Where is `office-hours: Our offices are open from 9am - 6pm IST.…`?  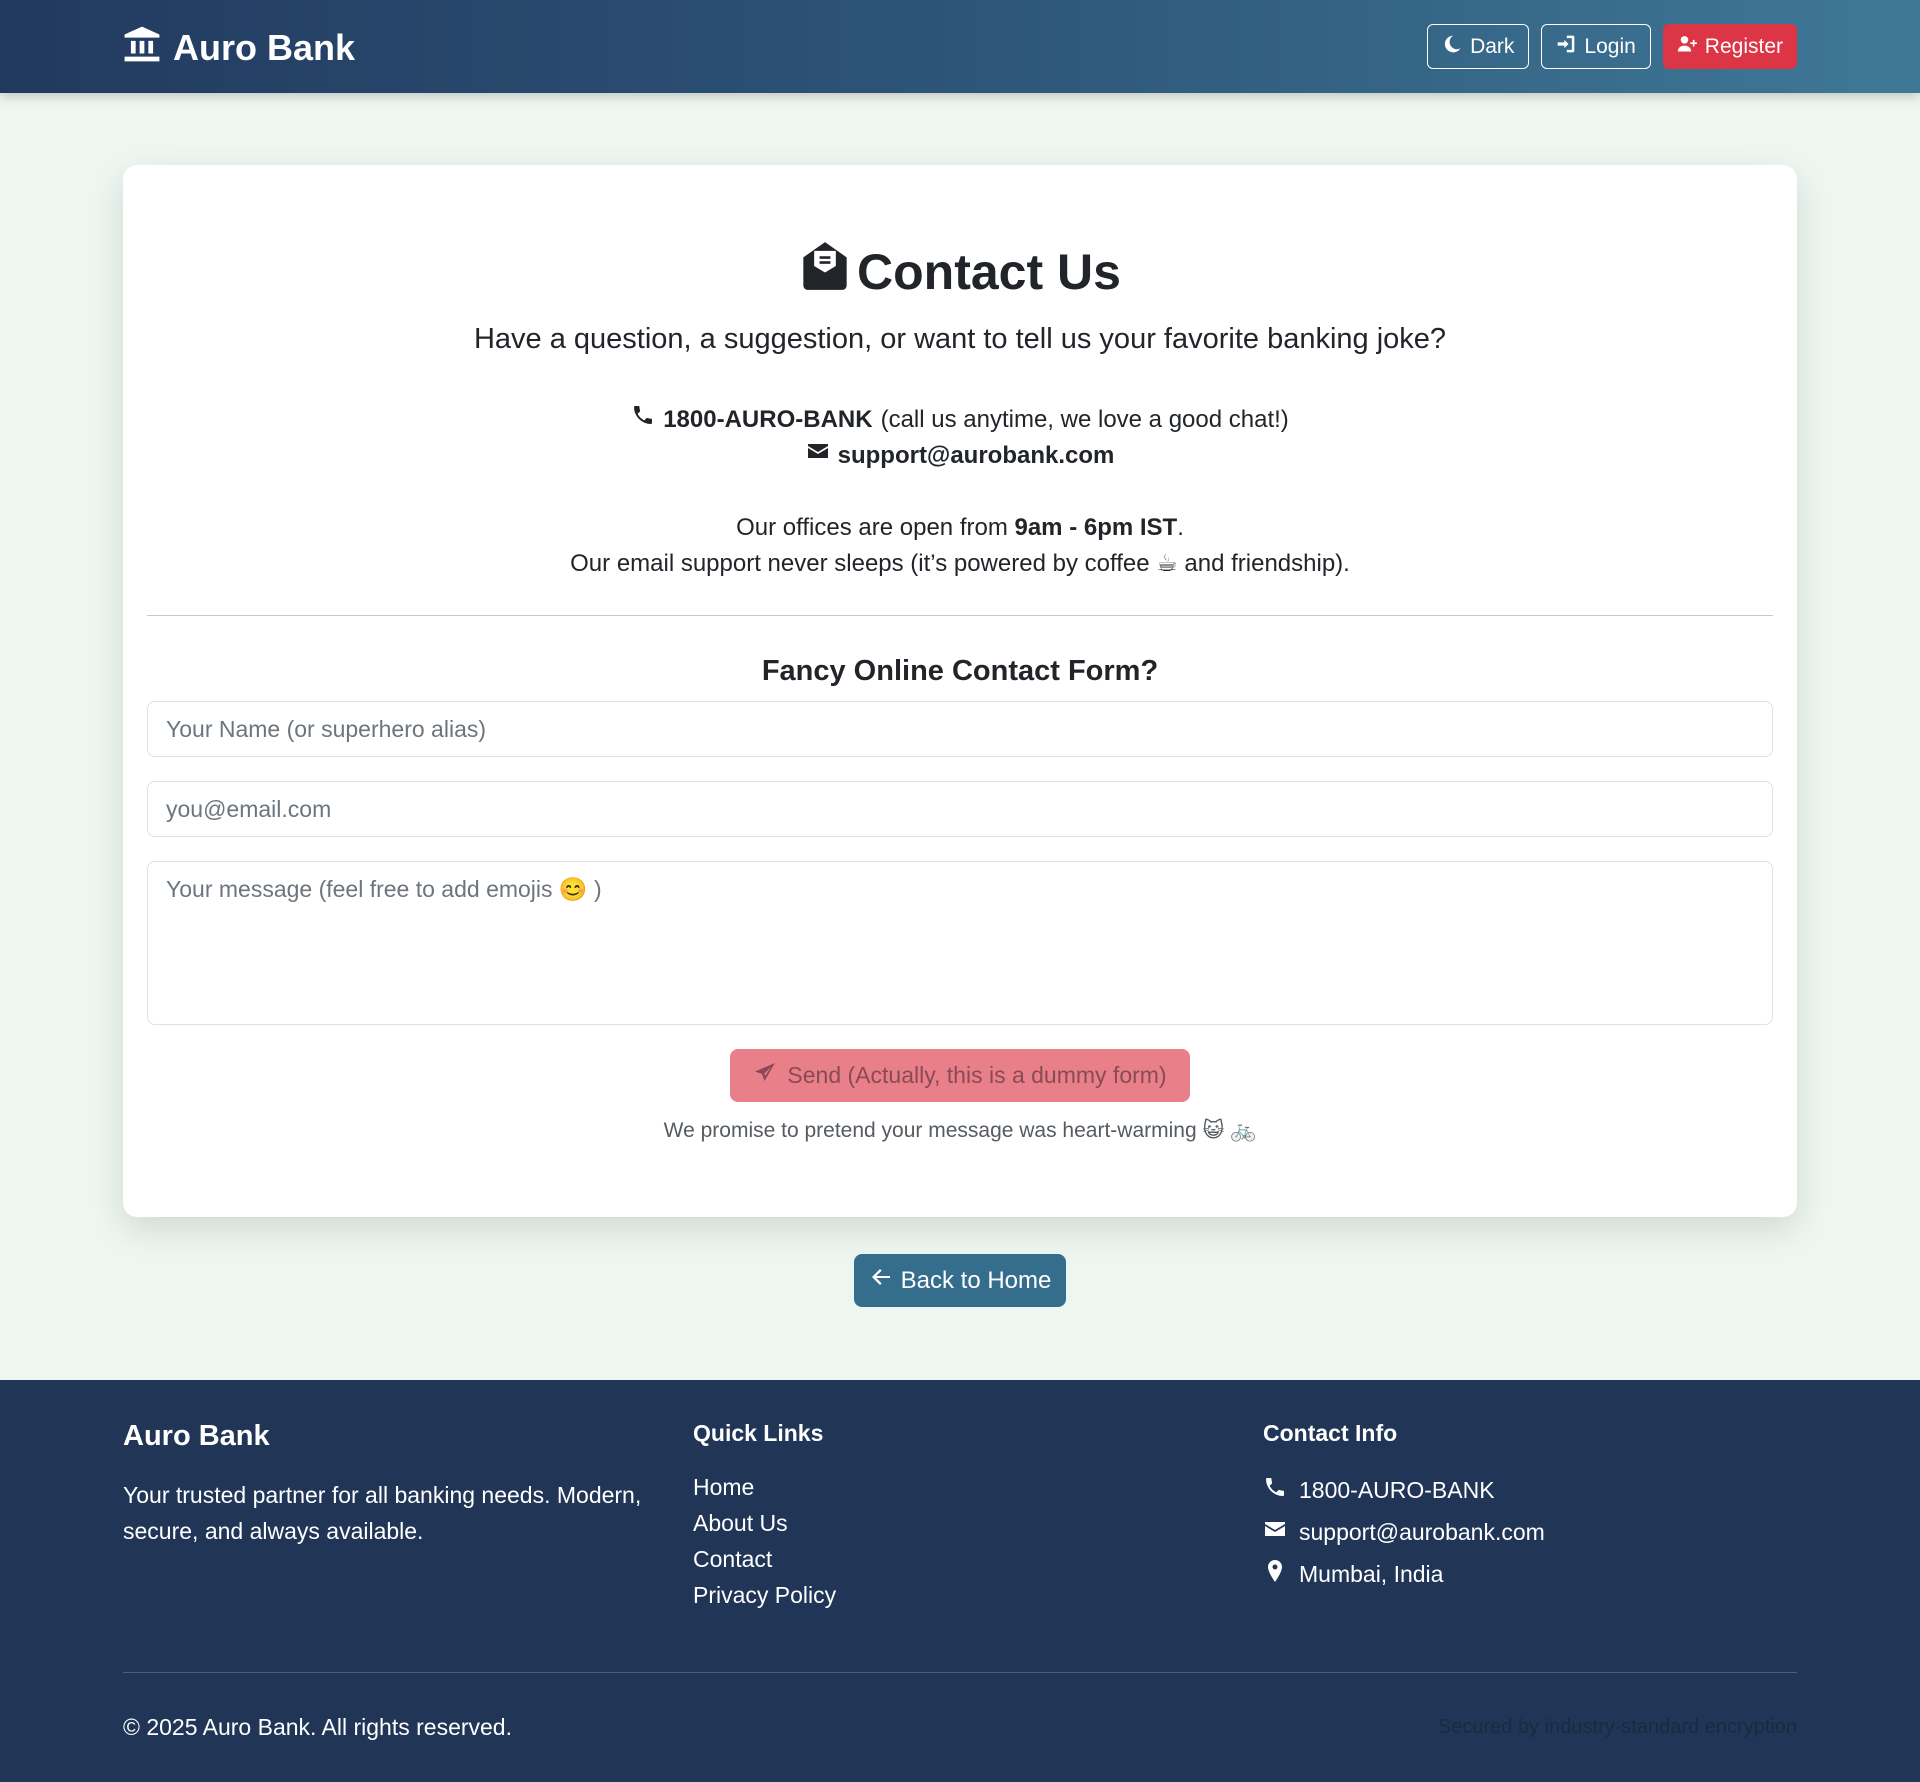
office-hours: Our offices are open from 9am - 6pm IST.… is located at coordinates (960, 546).